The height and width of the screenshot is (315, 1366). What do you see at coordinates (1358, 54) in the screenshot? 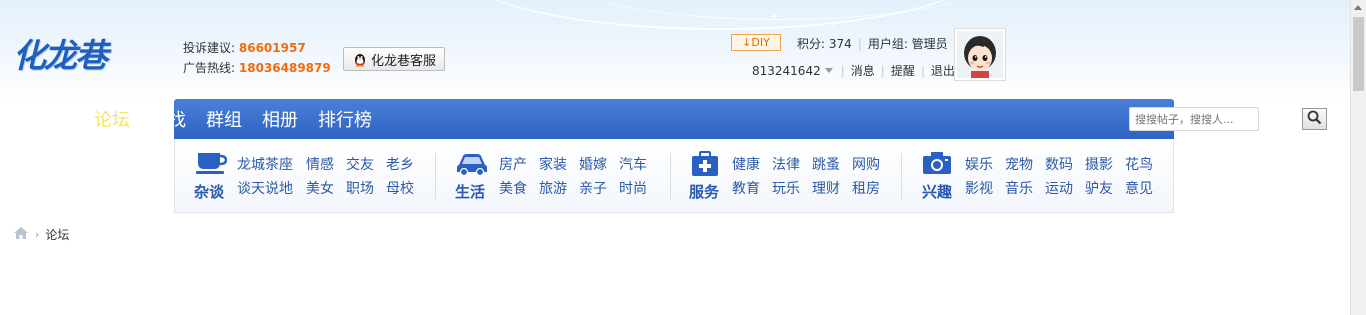
I see `scrollbar-thumb` at bounding box center [1358, 54].